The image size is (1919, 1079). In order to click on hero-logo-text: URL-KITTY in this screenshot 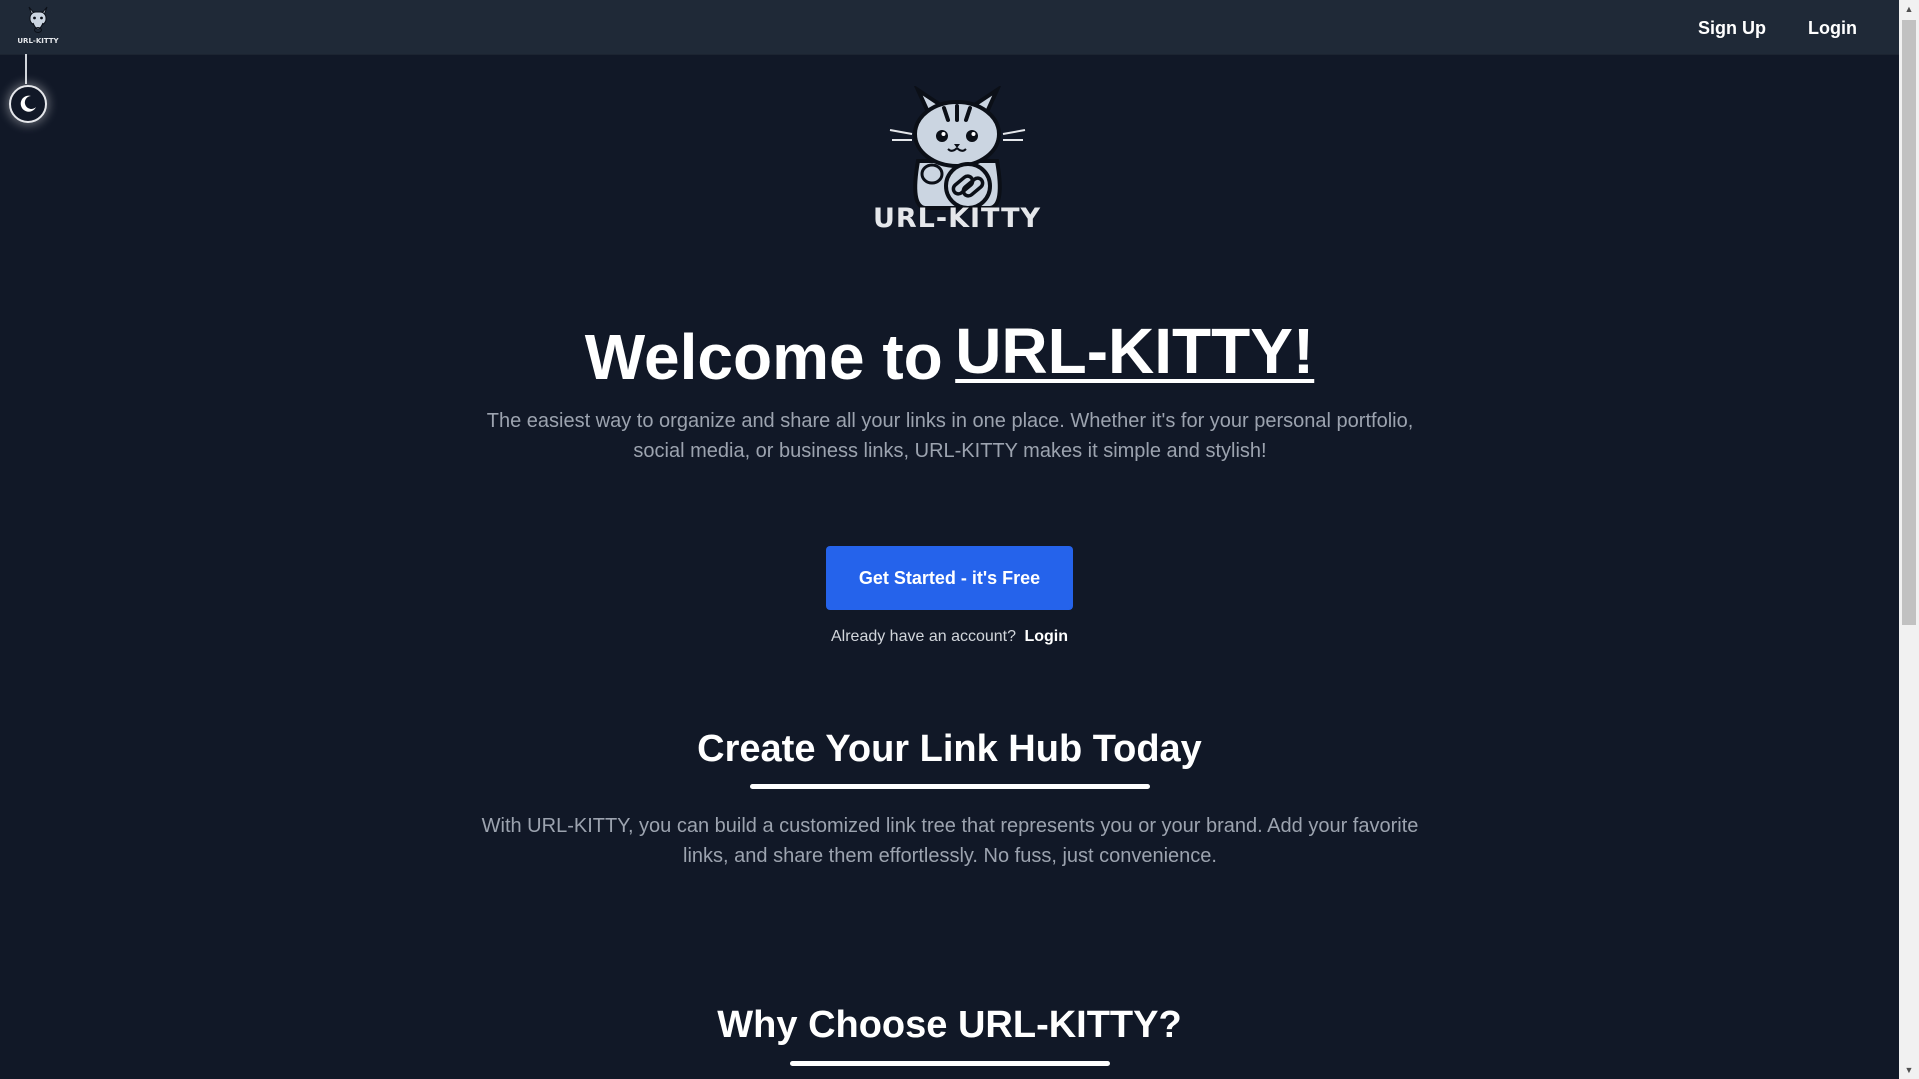, I will do `click(957, 217)`.